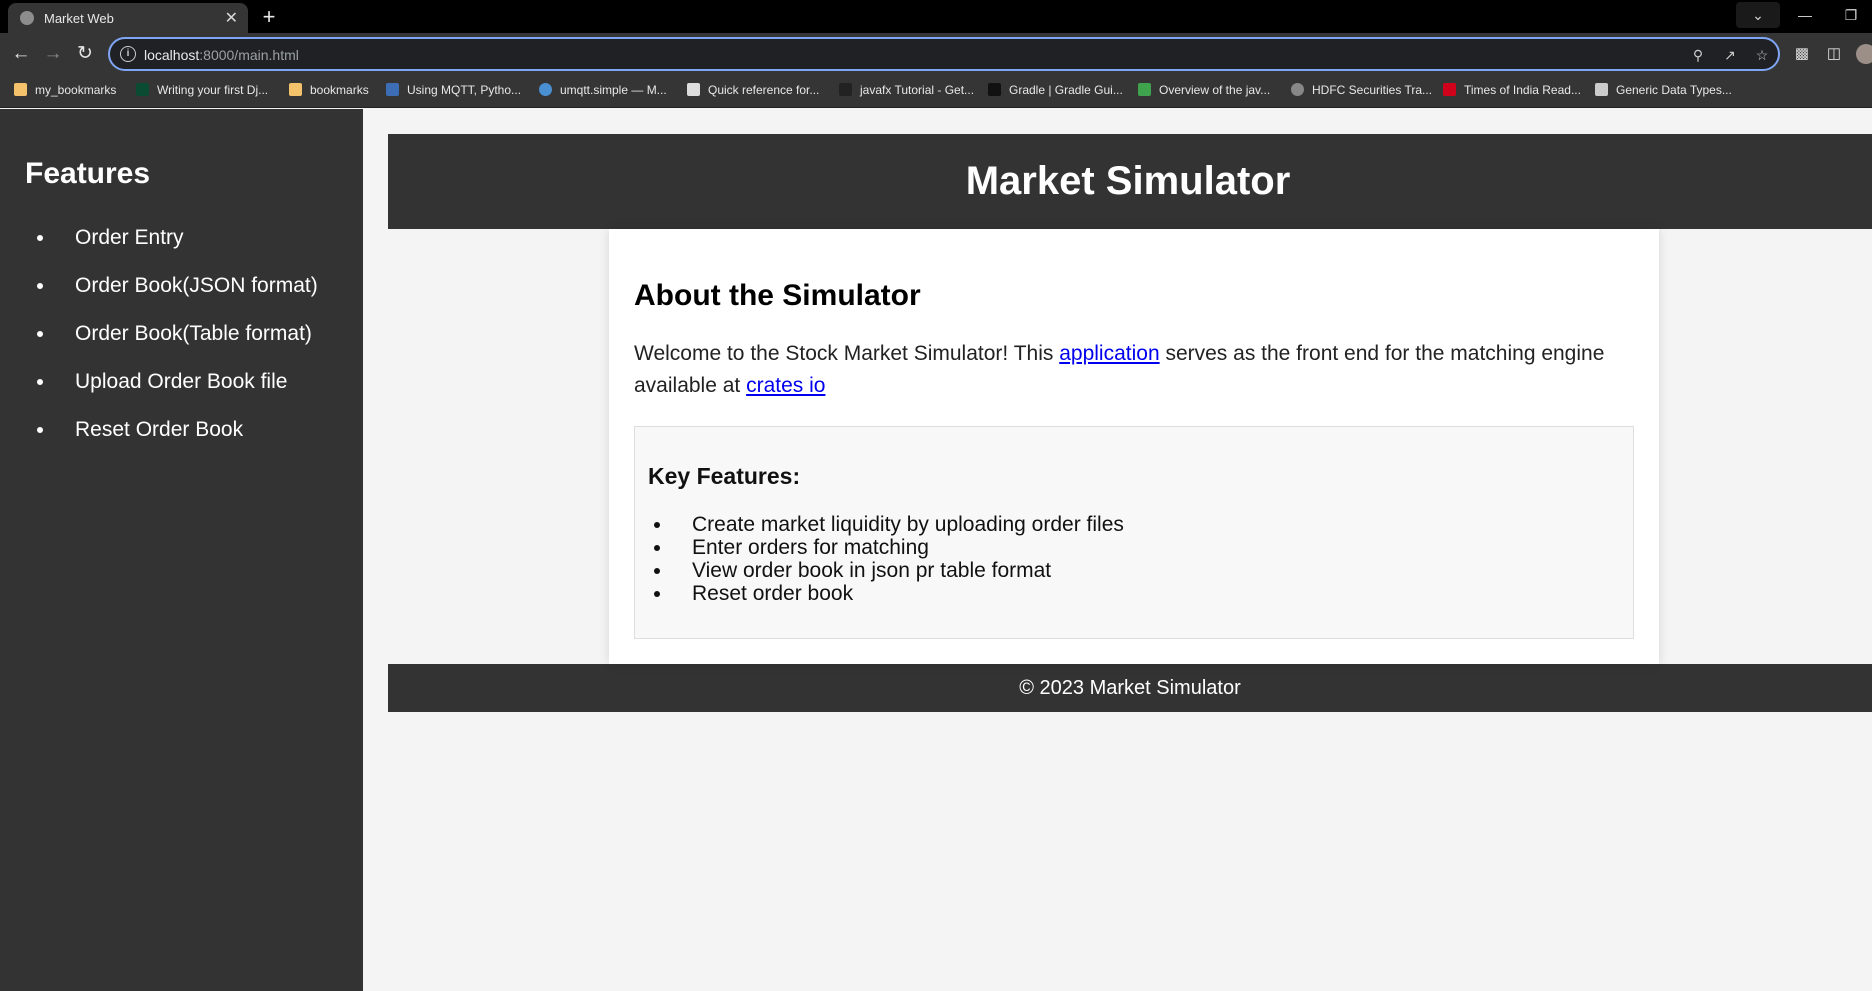 The height and width of the screenshot is (991, 1872). What do you see at coordinates (724, 476) in the screenshot?
I see `key-features-heading: Key Features:` at bounding box center [724, 476].